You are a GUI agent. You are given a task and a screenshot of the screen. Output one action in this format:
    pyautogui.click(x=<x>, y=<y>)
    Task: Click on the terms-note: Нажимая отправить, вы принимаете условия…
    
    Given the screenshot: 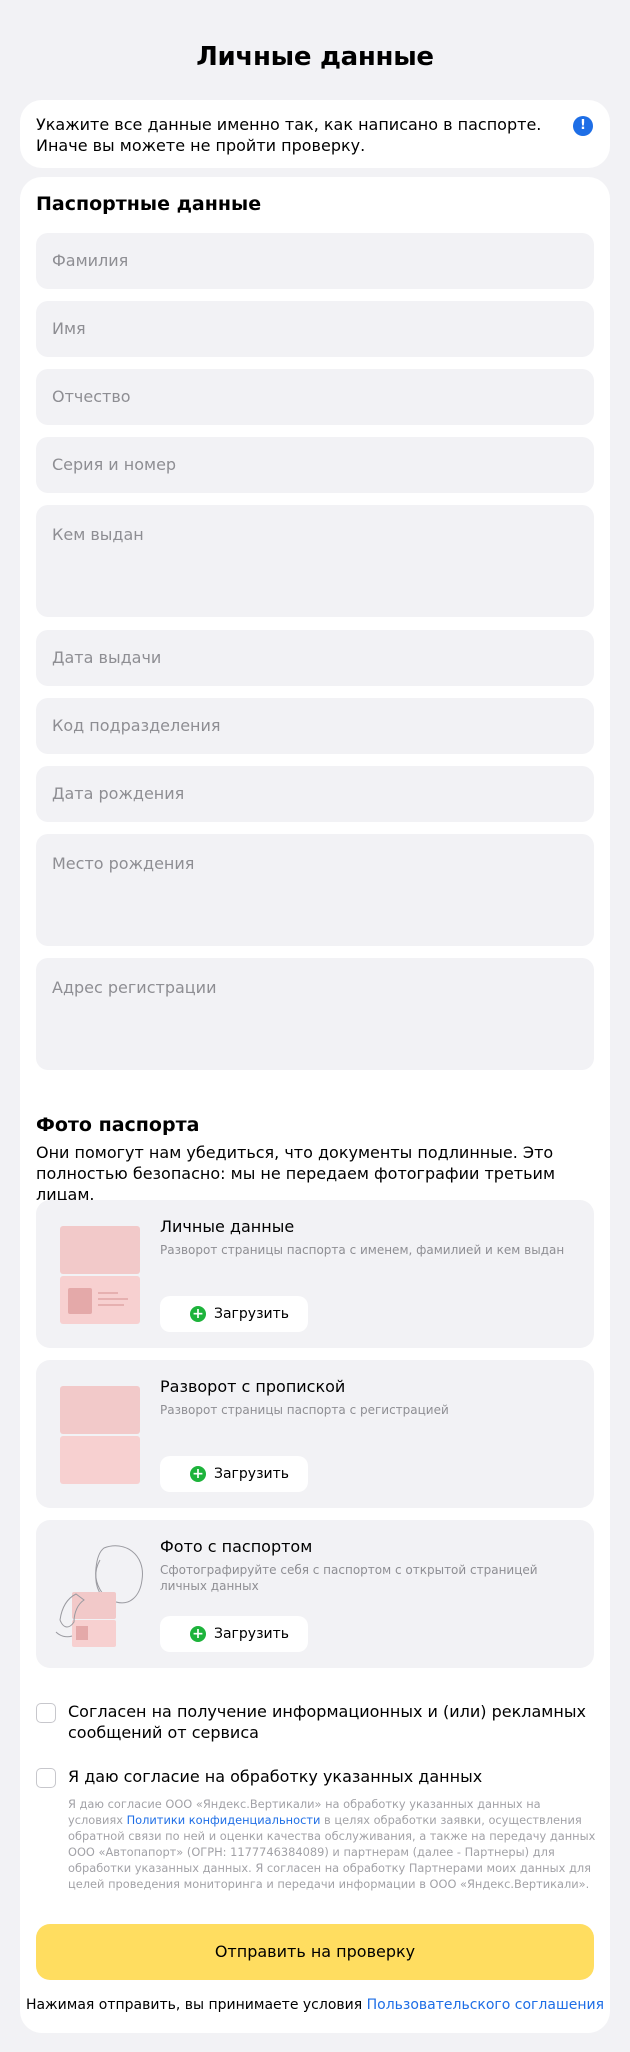 What is the action you would take?
    pyautogui.click(x=315, y=2005)
    